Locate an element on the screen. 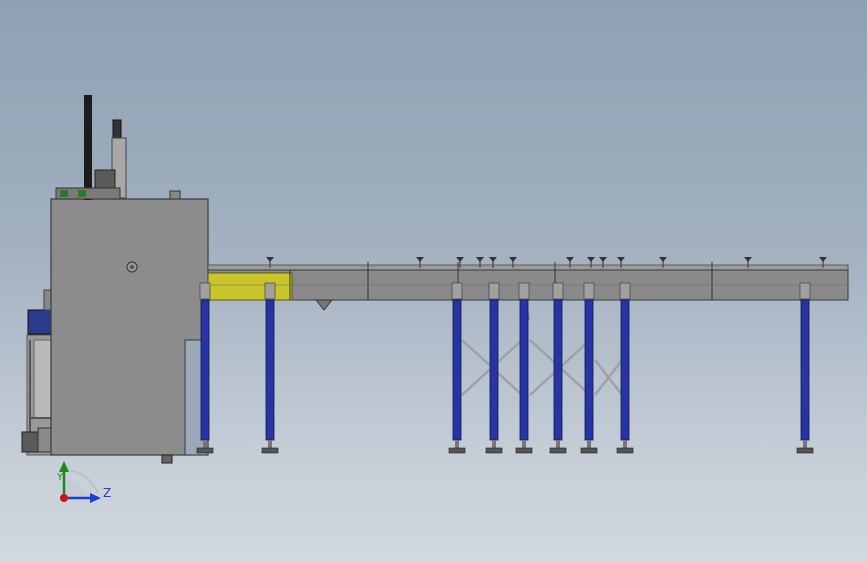 The width and height of the screenshot is (867, 562). origin-sphere-icon is located at coordinates (64, 498).